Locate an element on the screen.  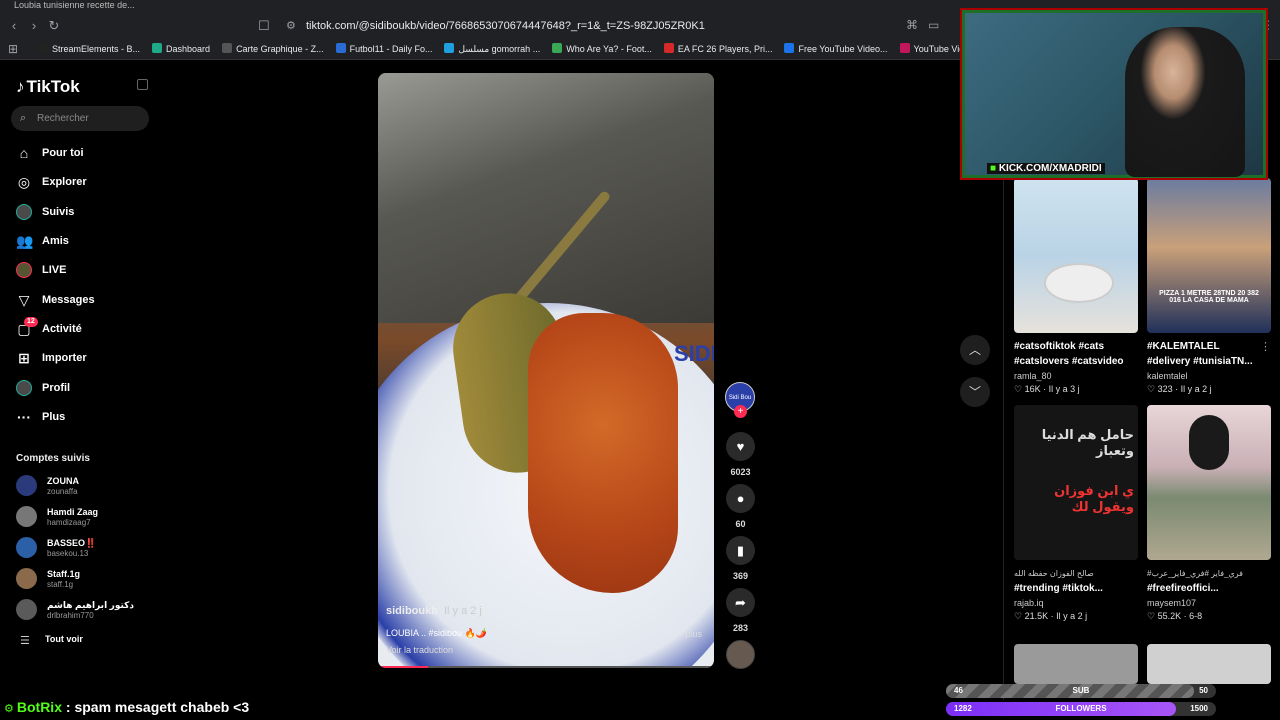
feed-user: ramla_80 is located at coordinates (1076, 376).